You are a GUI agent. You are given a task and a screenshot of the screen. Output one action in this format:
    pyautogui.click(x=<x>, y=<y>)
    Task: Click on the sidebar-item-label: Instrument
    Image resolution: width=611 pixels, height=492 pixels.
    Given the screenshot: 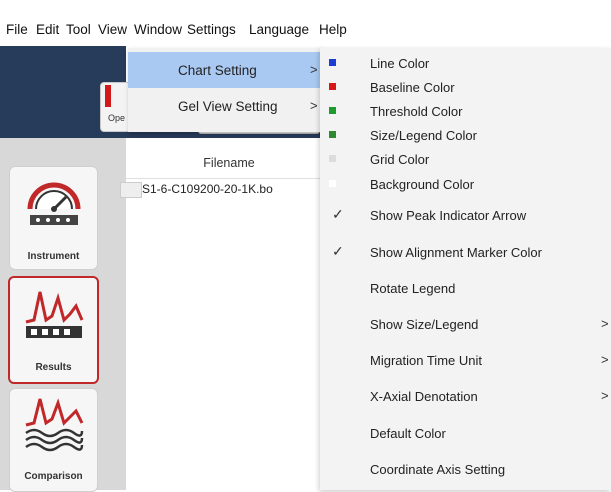 What is the action you would take?
    pyautogui.click(x=53, y=256)
    